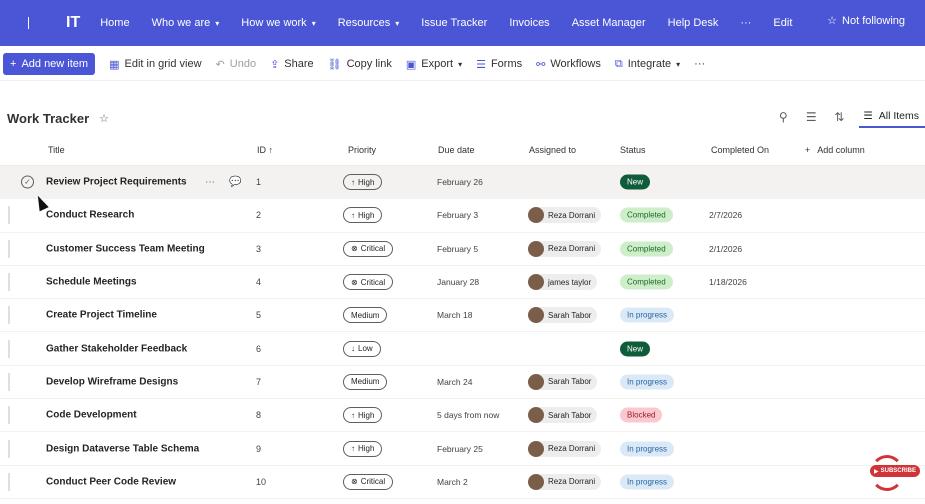  I want to click on nav-item-label: ···, so click(746, 23).